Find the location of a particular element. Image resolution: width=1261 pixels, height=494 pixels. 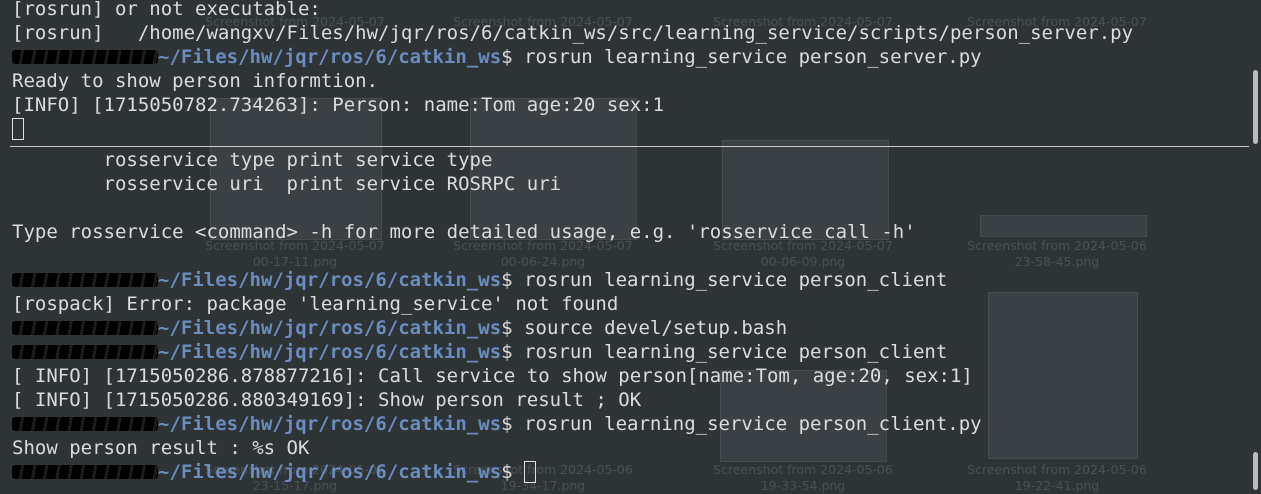

pane-divider is located at coordinates (629, 146).